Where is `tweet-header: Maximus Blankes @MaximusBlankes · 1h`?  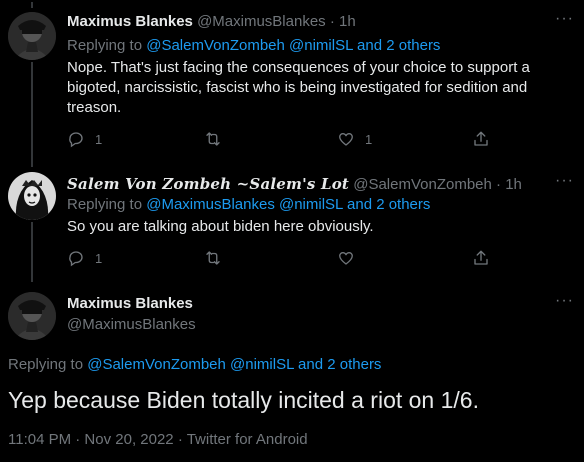
tweet-header: Maximus Blankes @MaximusBlankes · 1h is located at coordinates (211, 21).